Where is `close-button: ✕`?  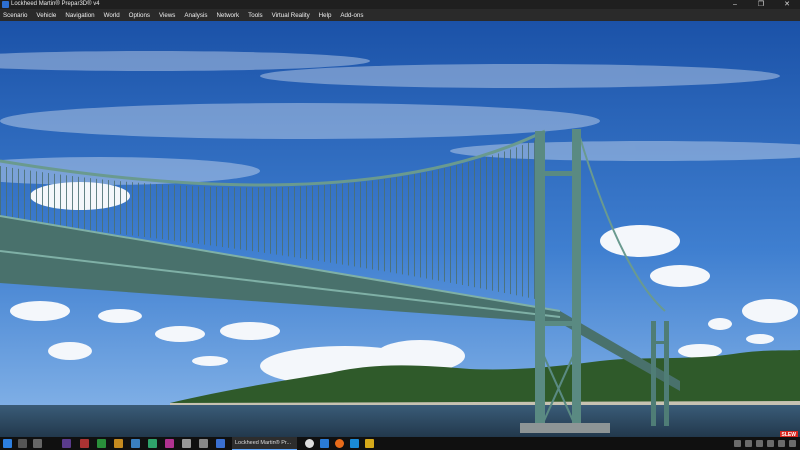
close-button: ✕ is located at coordinates (787, 4).